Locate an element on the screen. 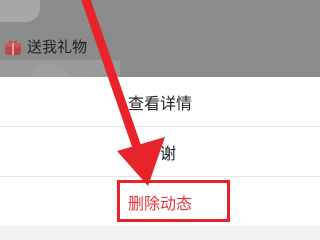 The width and height of the screenshot is (320, 240). background-top-element is located at coordinates (20, 11).